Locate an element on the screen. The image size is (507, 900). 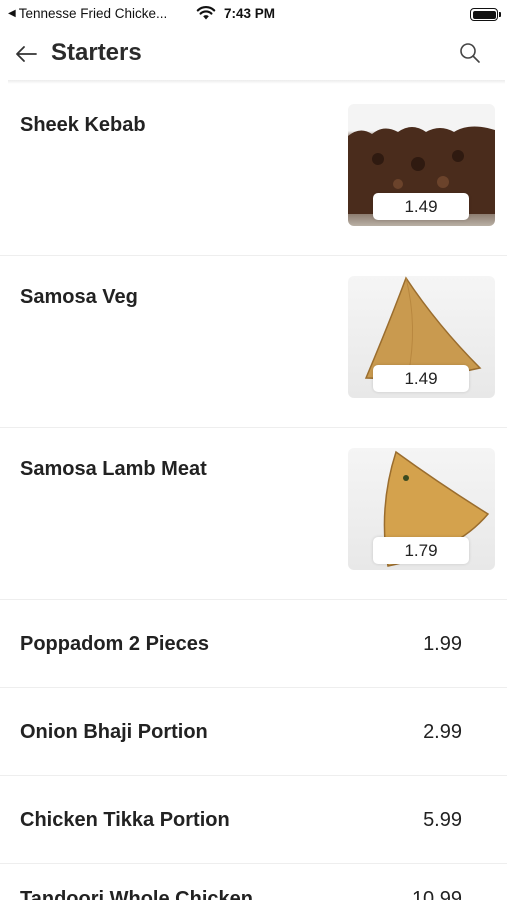
search-icon is located at coordinates (470, 53).